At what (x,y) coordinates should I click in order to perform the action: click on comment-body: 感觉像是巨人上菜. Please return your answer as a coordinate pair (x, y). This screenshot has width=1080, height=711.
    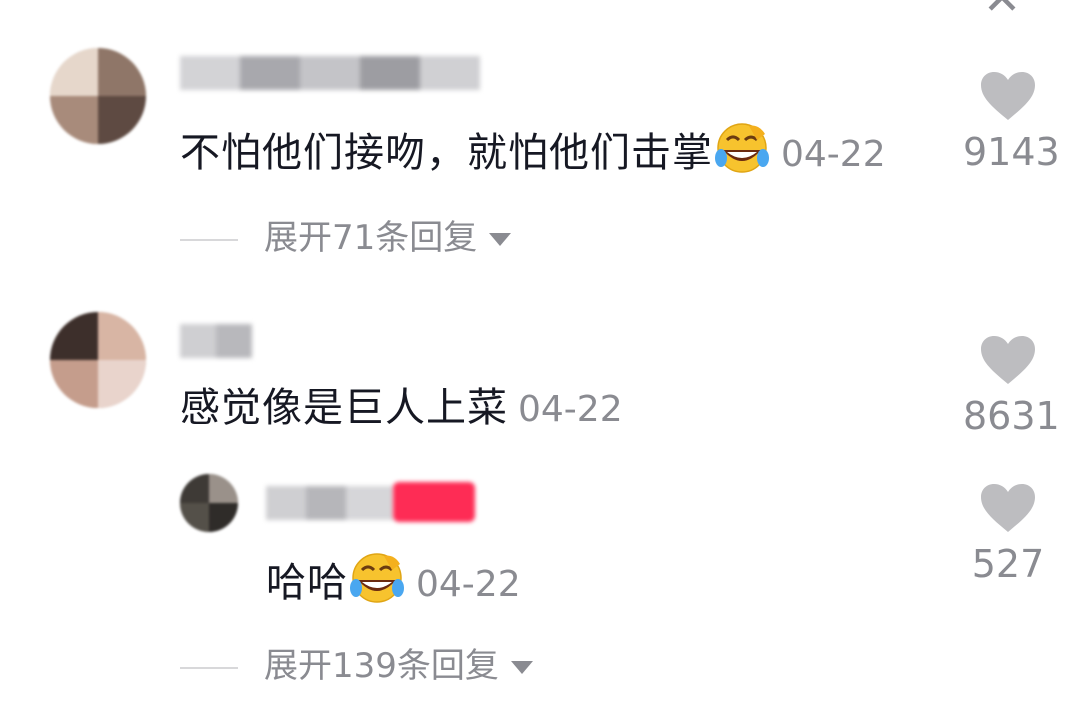
    Looking at the image, I should click on (344, 408).